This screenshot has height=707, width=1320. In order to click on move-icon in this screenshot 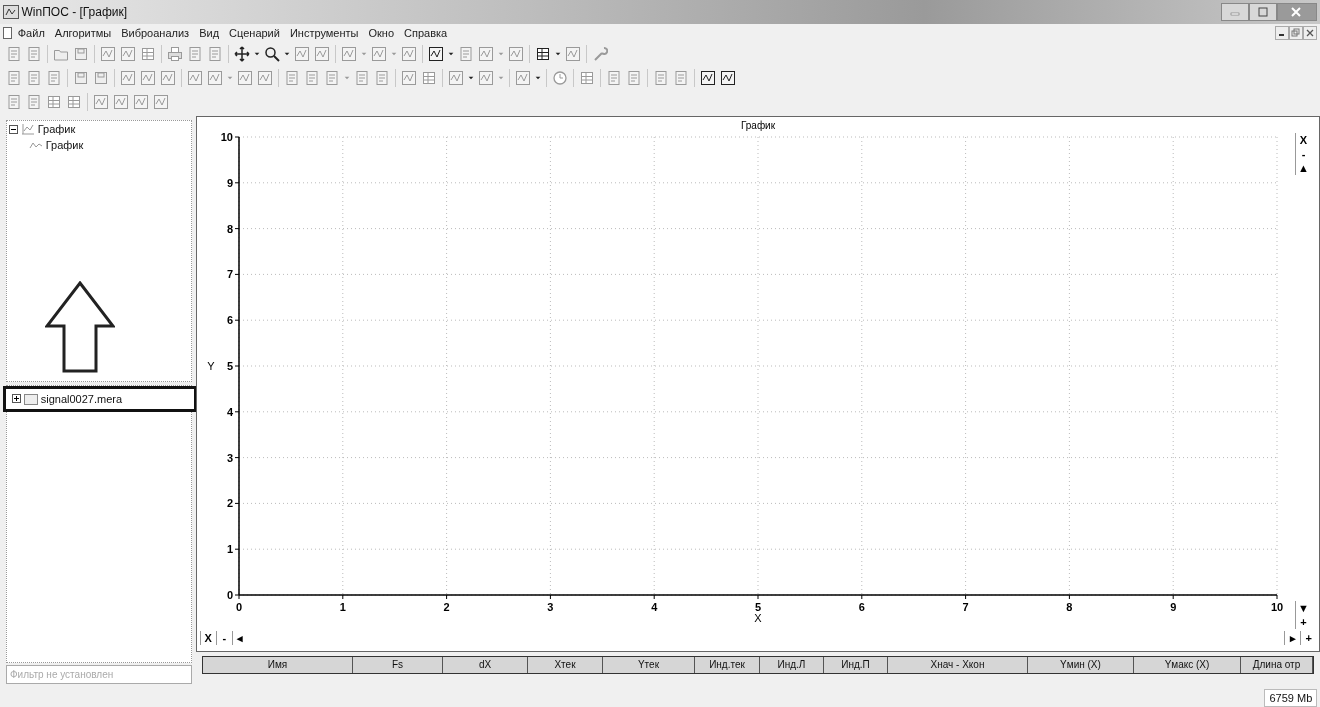, I will do `click(242, 54)`.